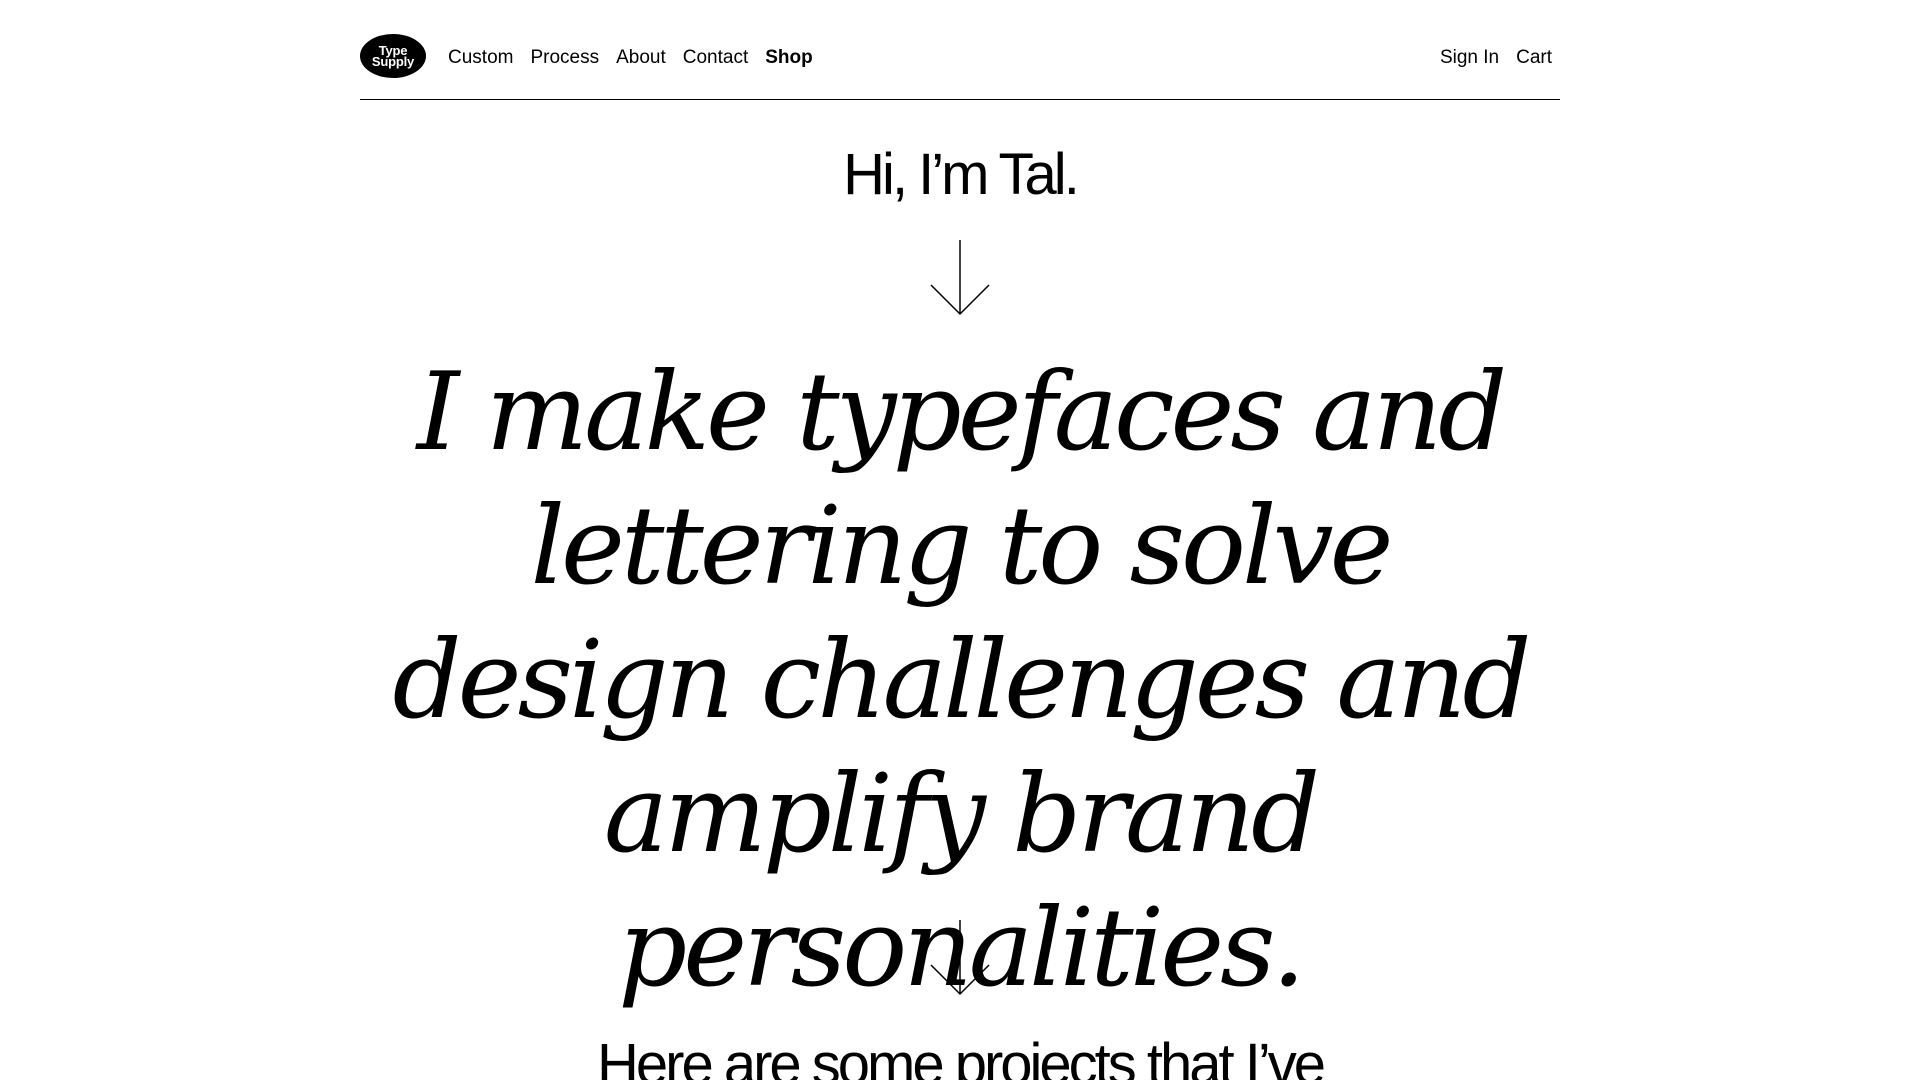 The image size is (1920, 1080). I want to click on nav-about: About, so click(641, 58).